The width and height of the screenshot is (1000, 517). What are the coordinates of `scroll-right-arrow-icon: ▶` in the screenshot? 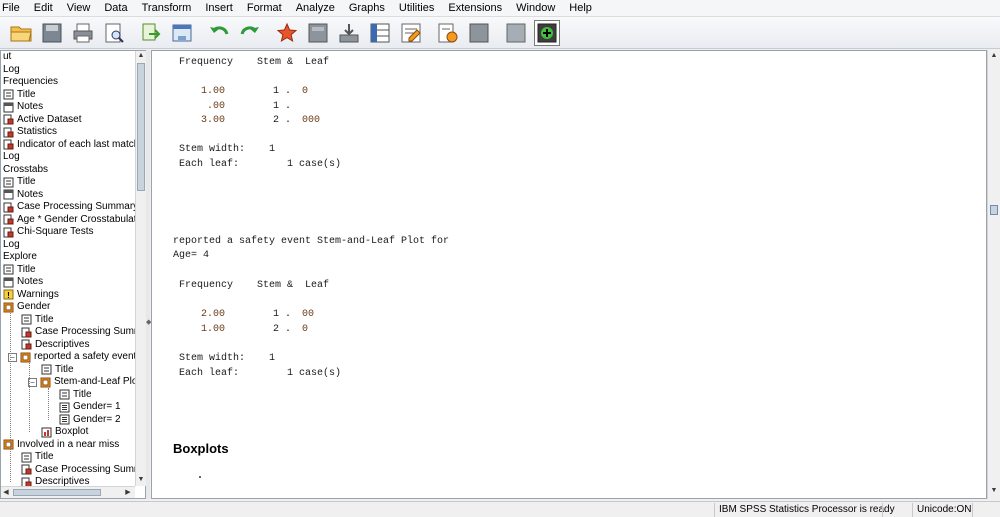 It's located at (128, 493).